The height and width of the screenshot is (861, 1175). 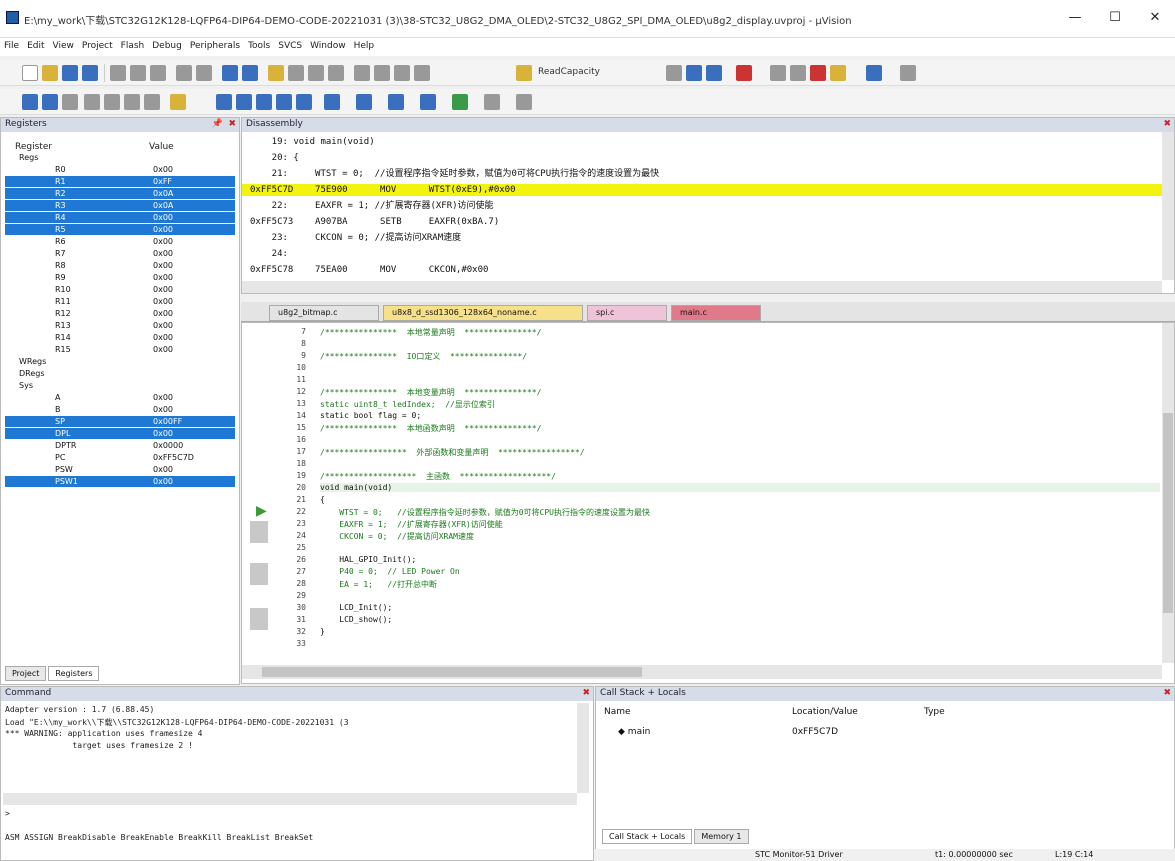 I want to click on call-stack-window-icon, so click(x=304, y=102).